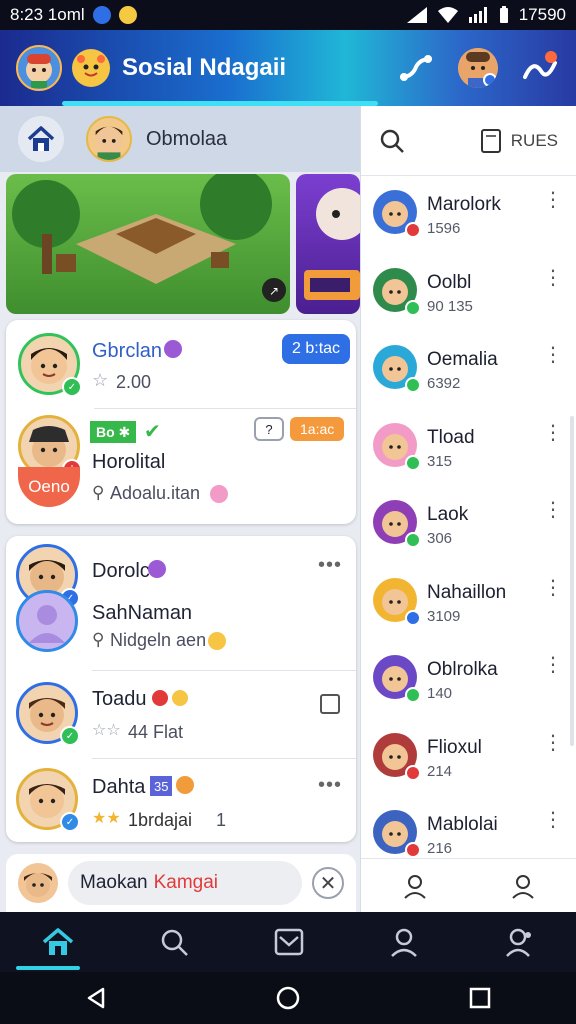 The height and width of the screenshot is (1024, 576). Describe the element at coordinates (480, 998) in the screenshot. I see `recents-icon` at that location.